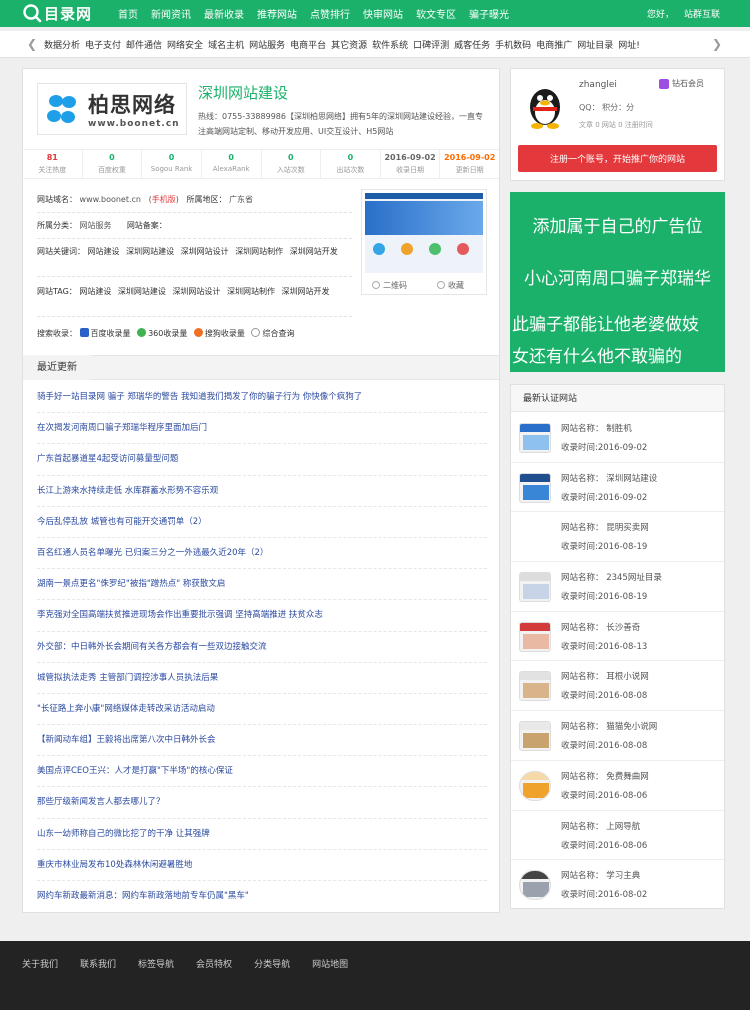  I want to click on category-item: 网址!, so click(629, 44).